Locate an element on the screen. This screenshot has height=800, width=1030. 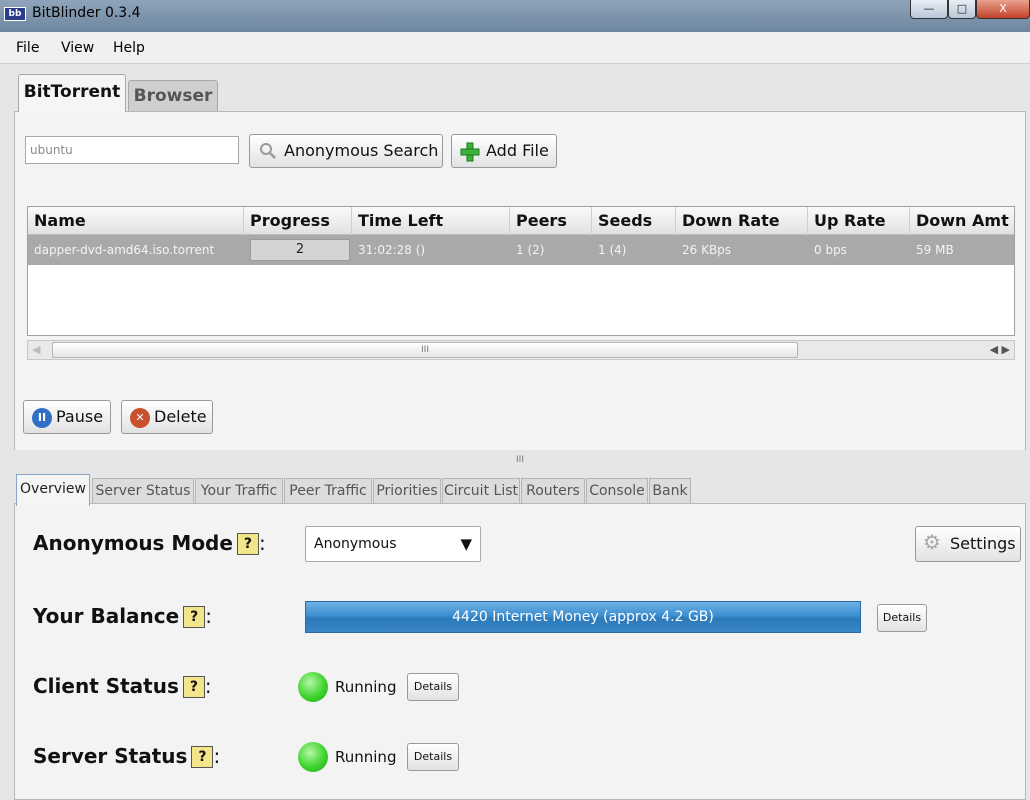
green-plus-icon is located at coordinates (470, 152).